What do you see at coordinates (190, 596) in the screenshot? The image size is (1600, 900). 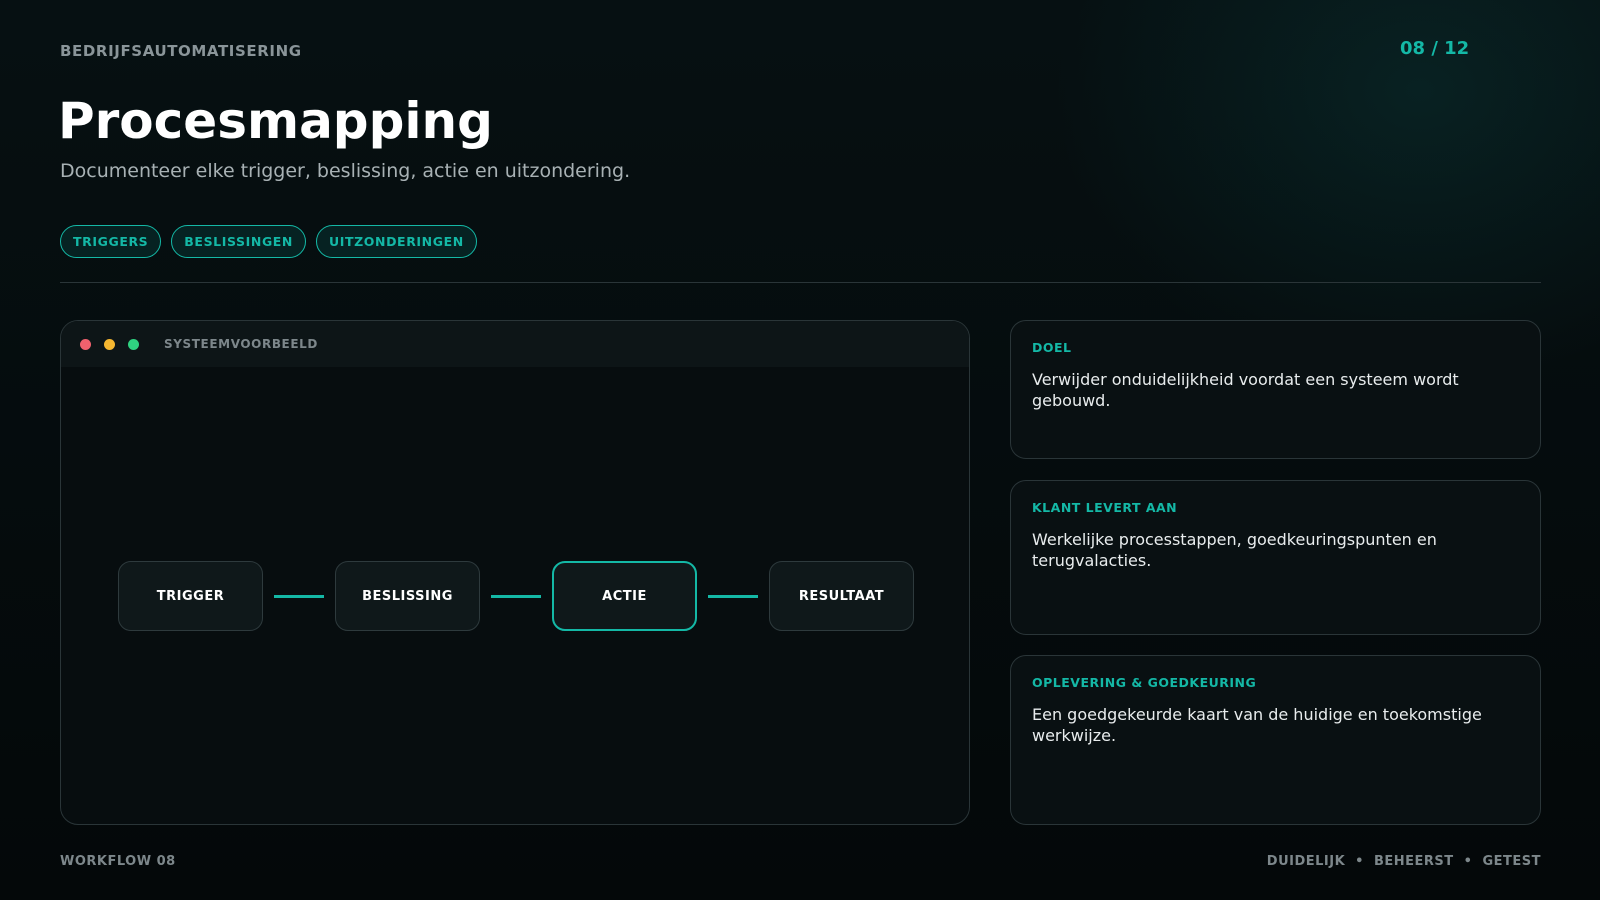 I see `flow-step-trigger: TRIGGER` at bounding box center [190, 596].